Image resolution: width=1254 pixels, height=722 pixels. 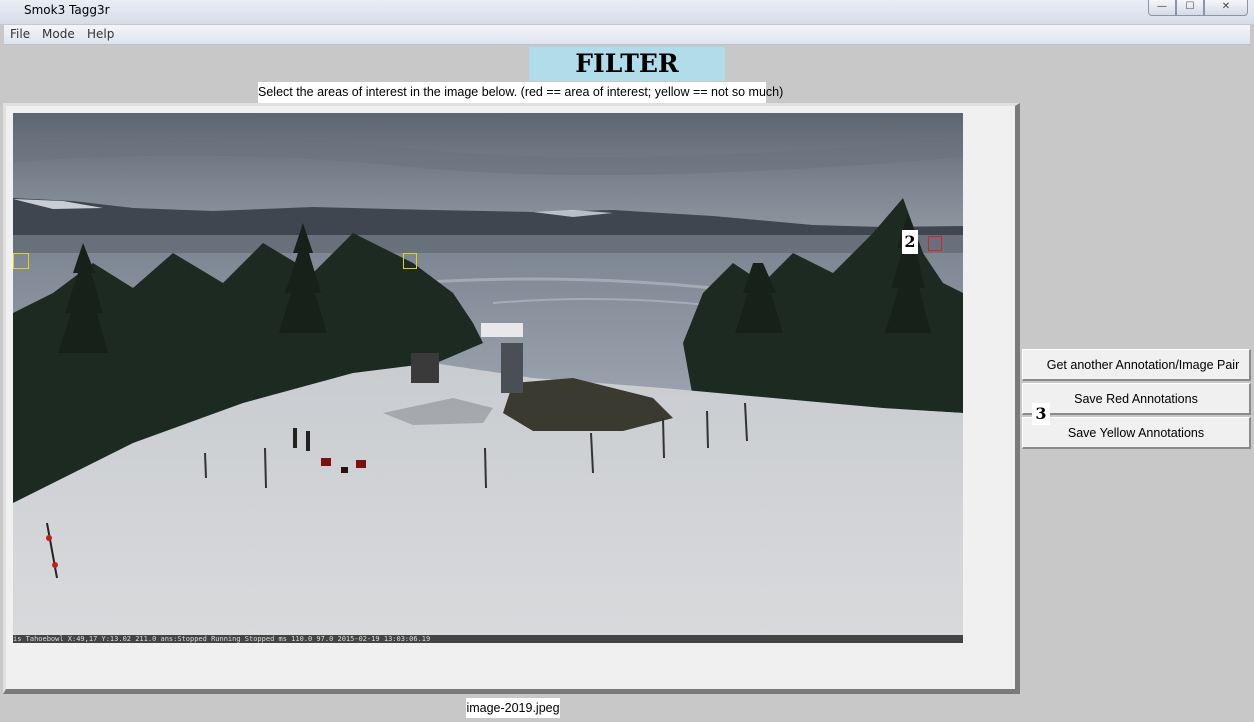 What do you see at coordinates (513, 708) in the screenshot?
I see `image-filename: image-2019.jpeg` at bounding box center [513, 708].